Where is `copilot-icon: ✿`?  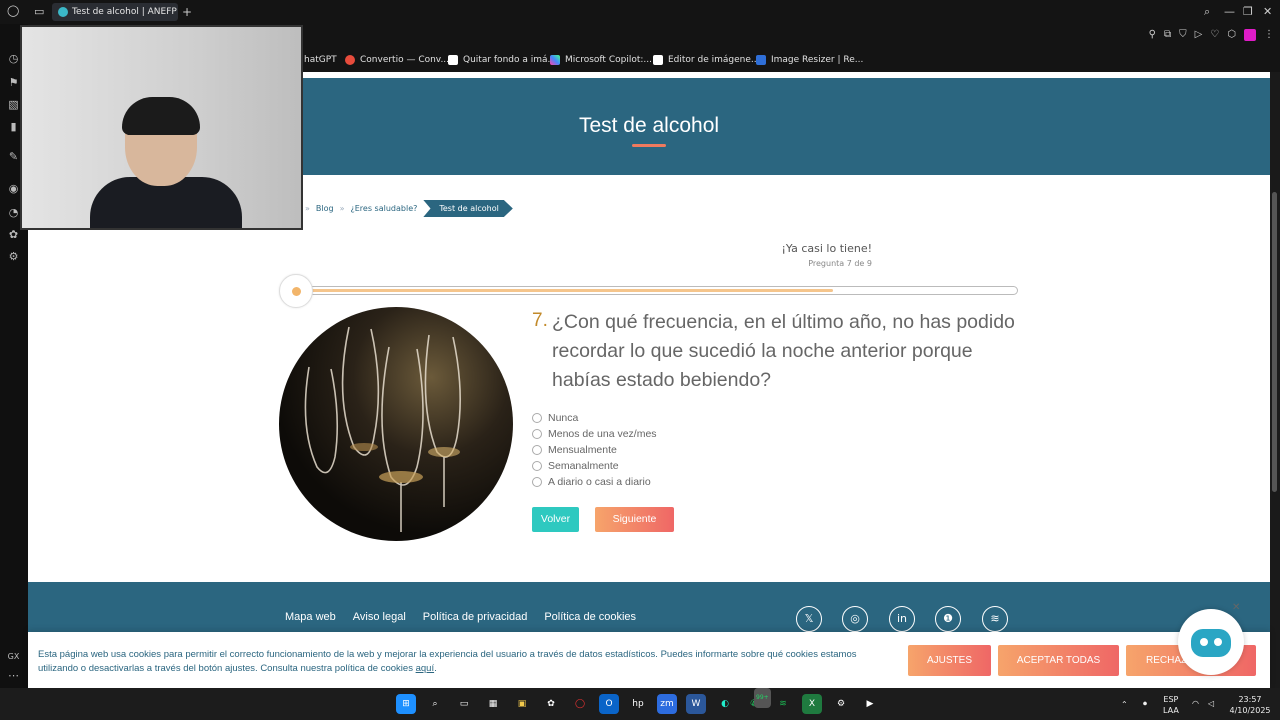 copilot-icon: ✿ is located at coordinates (551, 704).